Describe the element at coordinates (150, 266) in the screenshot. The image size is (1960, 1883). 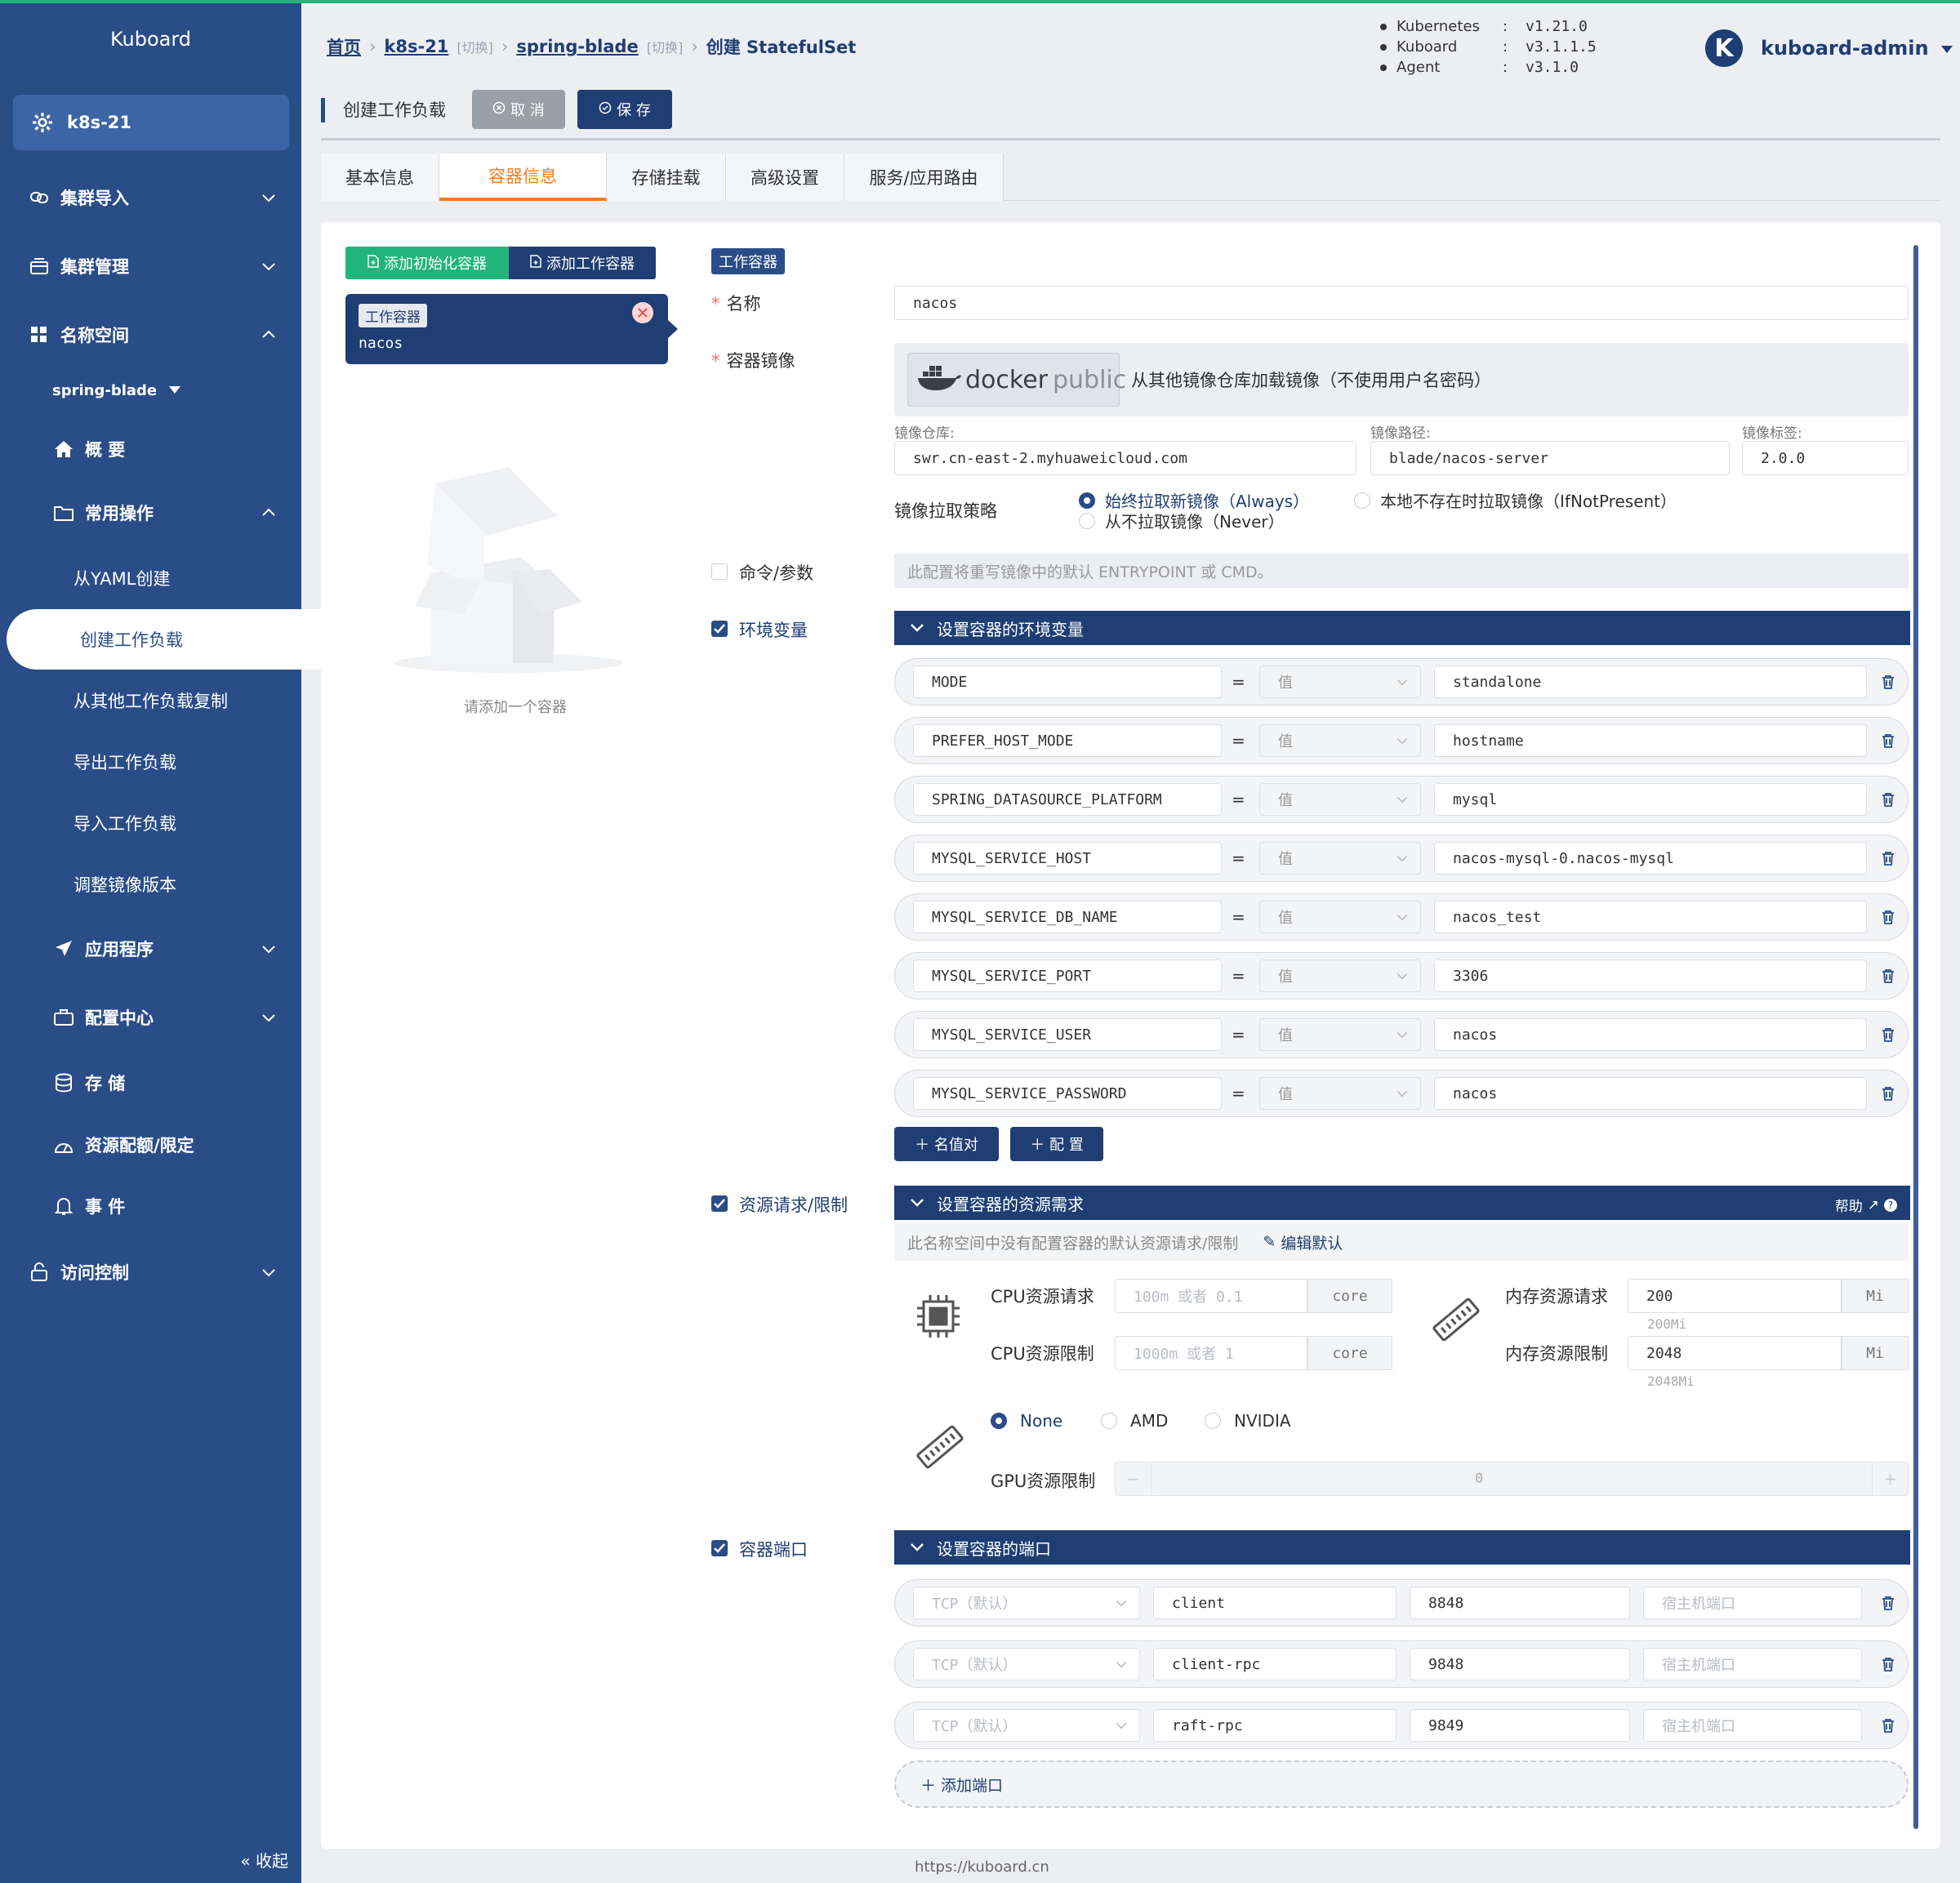
I see `menu-cluster-manage: 集群管理` at that location.